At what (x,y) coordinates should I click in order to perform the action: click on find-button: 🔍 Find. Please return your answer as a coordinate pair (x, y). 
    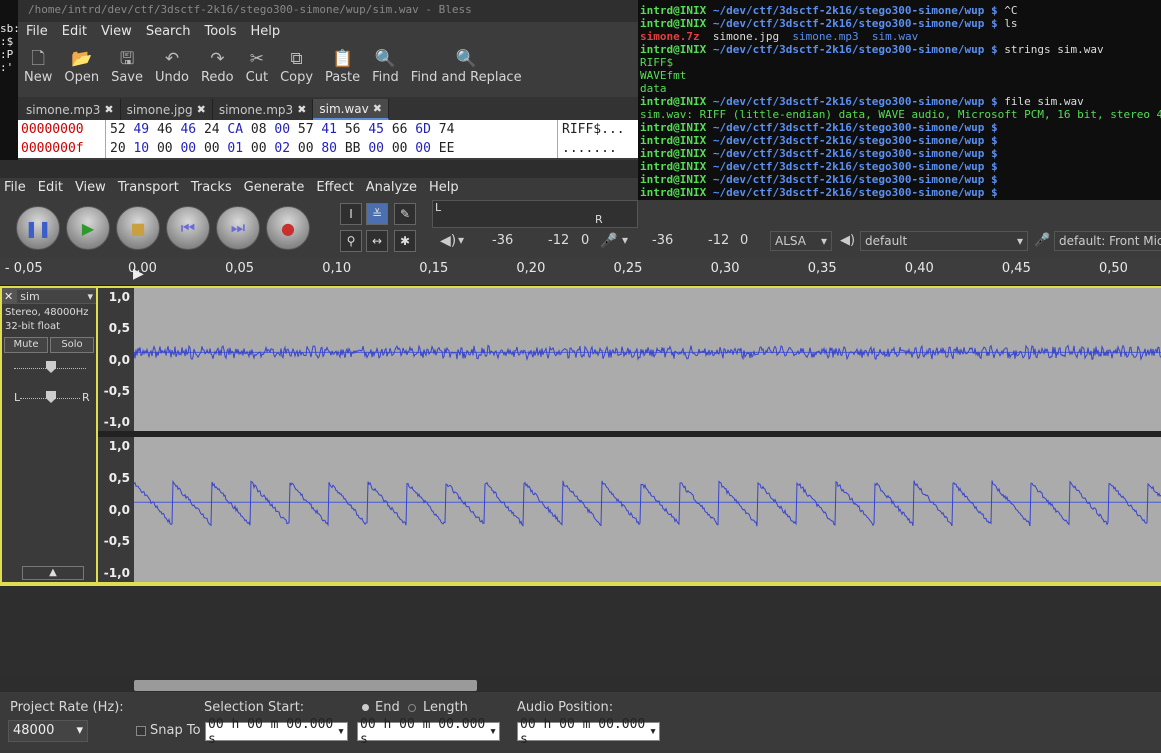
    Looking at the image, I should click on (385, 72).